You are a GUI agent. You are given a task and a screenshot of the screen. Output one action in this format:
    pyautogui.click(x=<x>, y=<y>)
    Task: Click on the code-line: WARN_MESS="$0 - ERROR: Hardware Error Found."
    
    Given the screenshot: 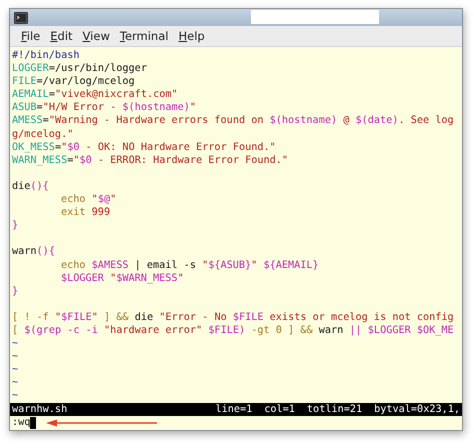 What is the action you would take?
    pyautogui.click(x=150, y=160)
    